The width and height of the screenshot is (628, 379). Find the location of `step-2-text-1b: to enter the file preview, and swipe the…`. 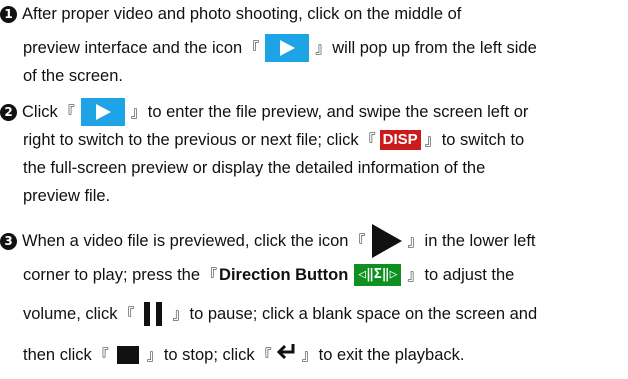

step-2-text-1b: to enter the file preview, and swipe the… is located at coordinates (338, 112).